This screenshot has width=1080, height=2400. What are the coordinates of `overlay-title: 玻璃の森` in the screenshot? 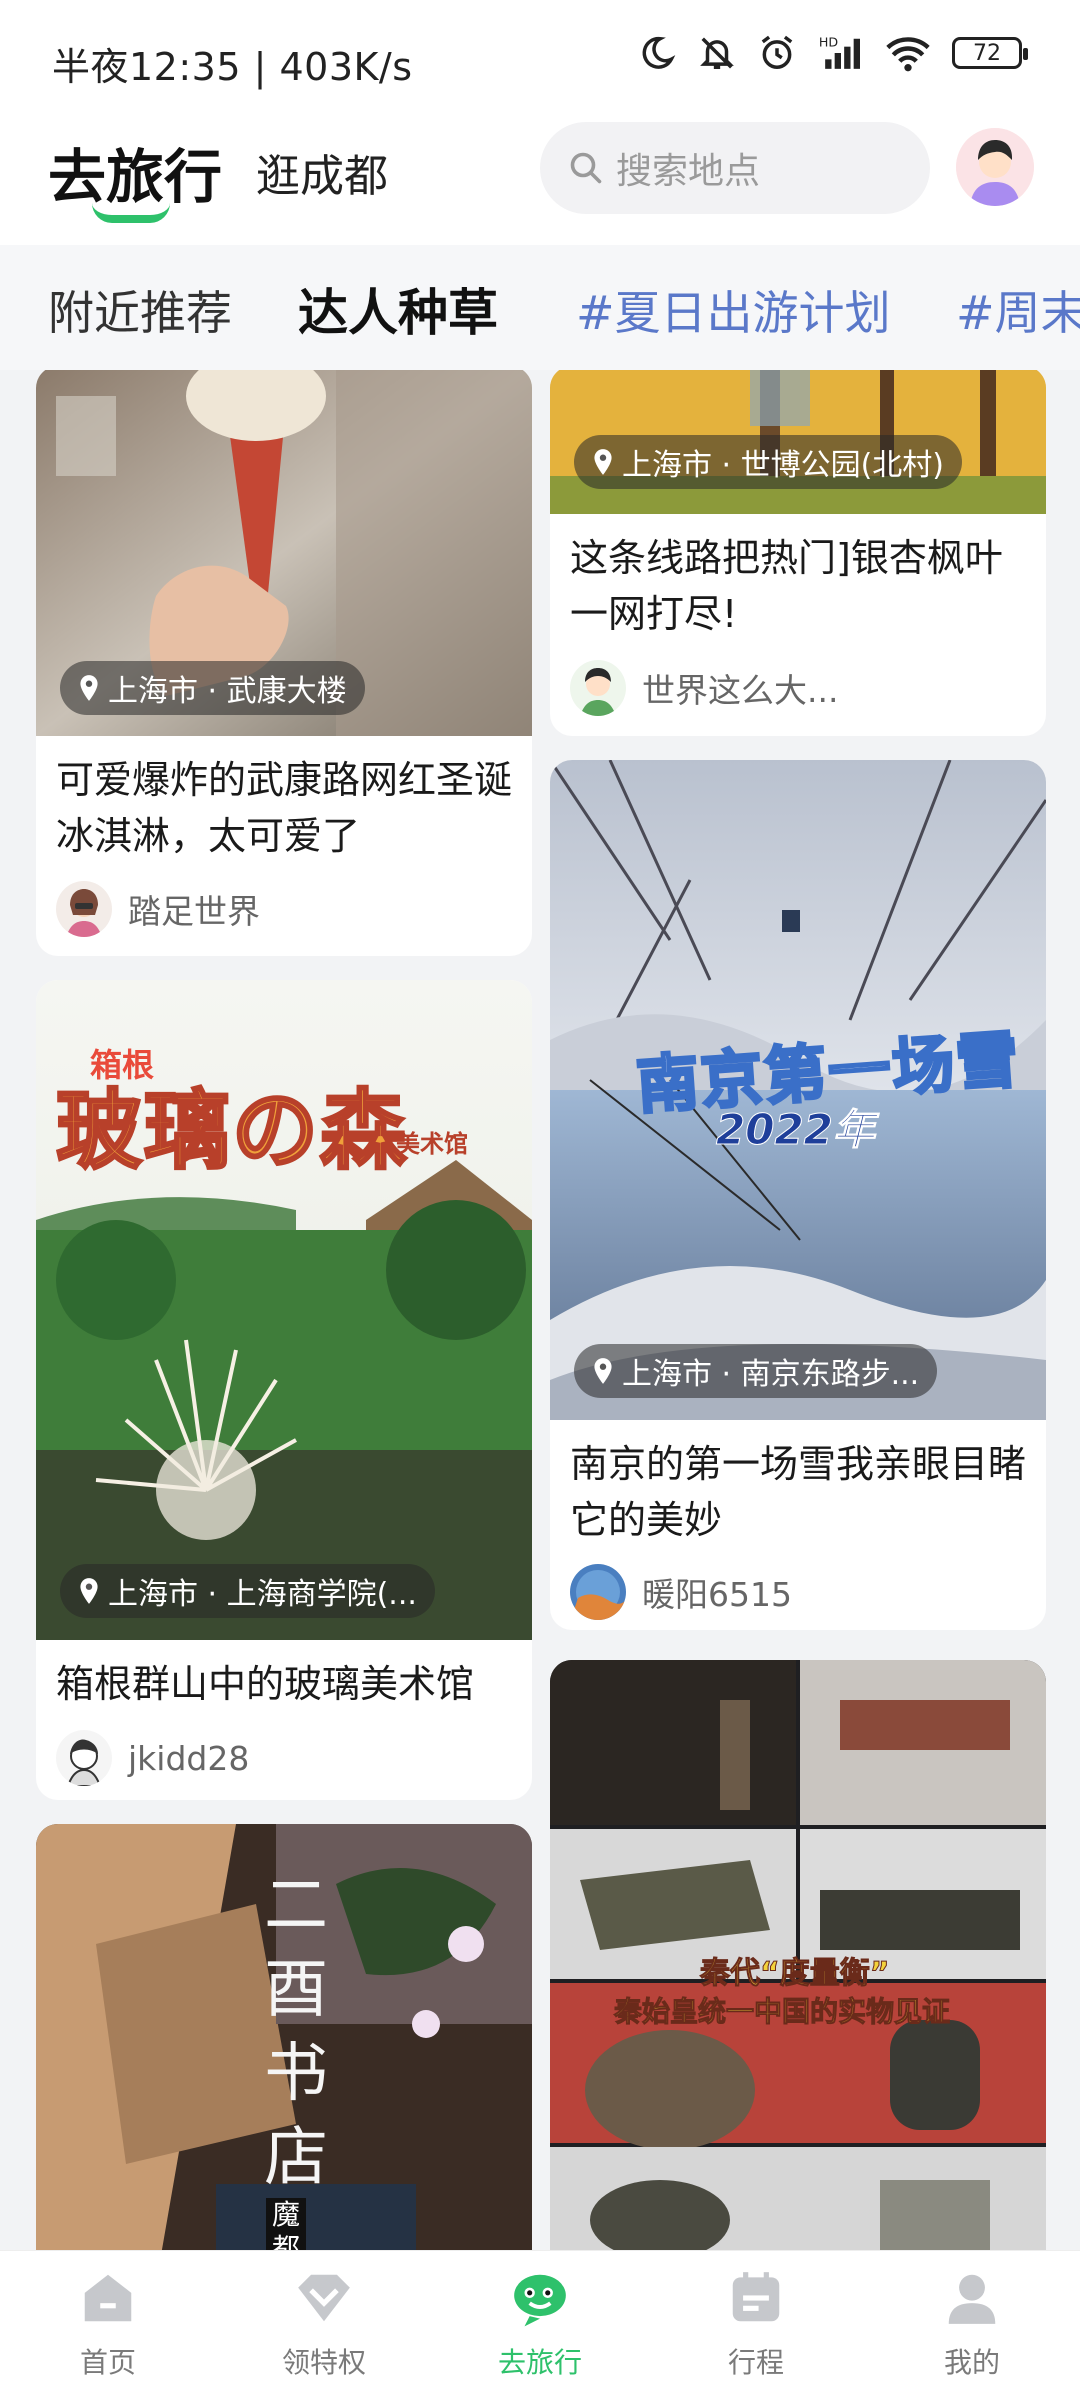 It's located at (231, 1131).